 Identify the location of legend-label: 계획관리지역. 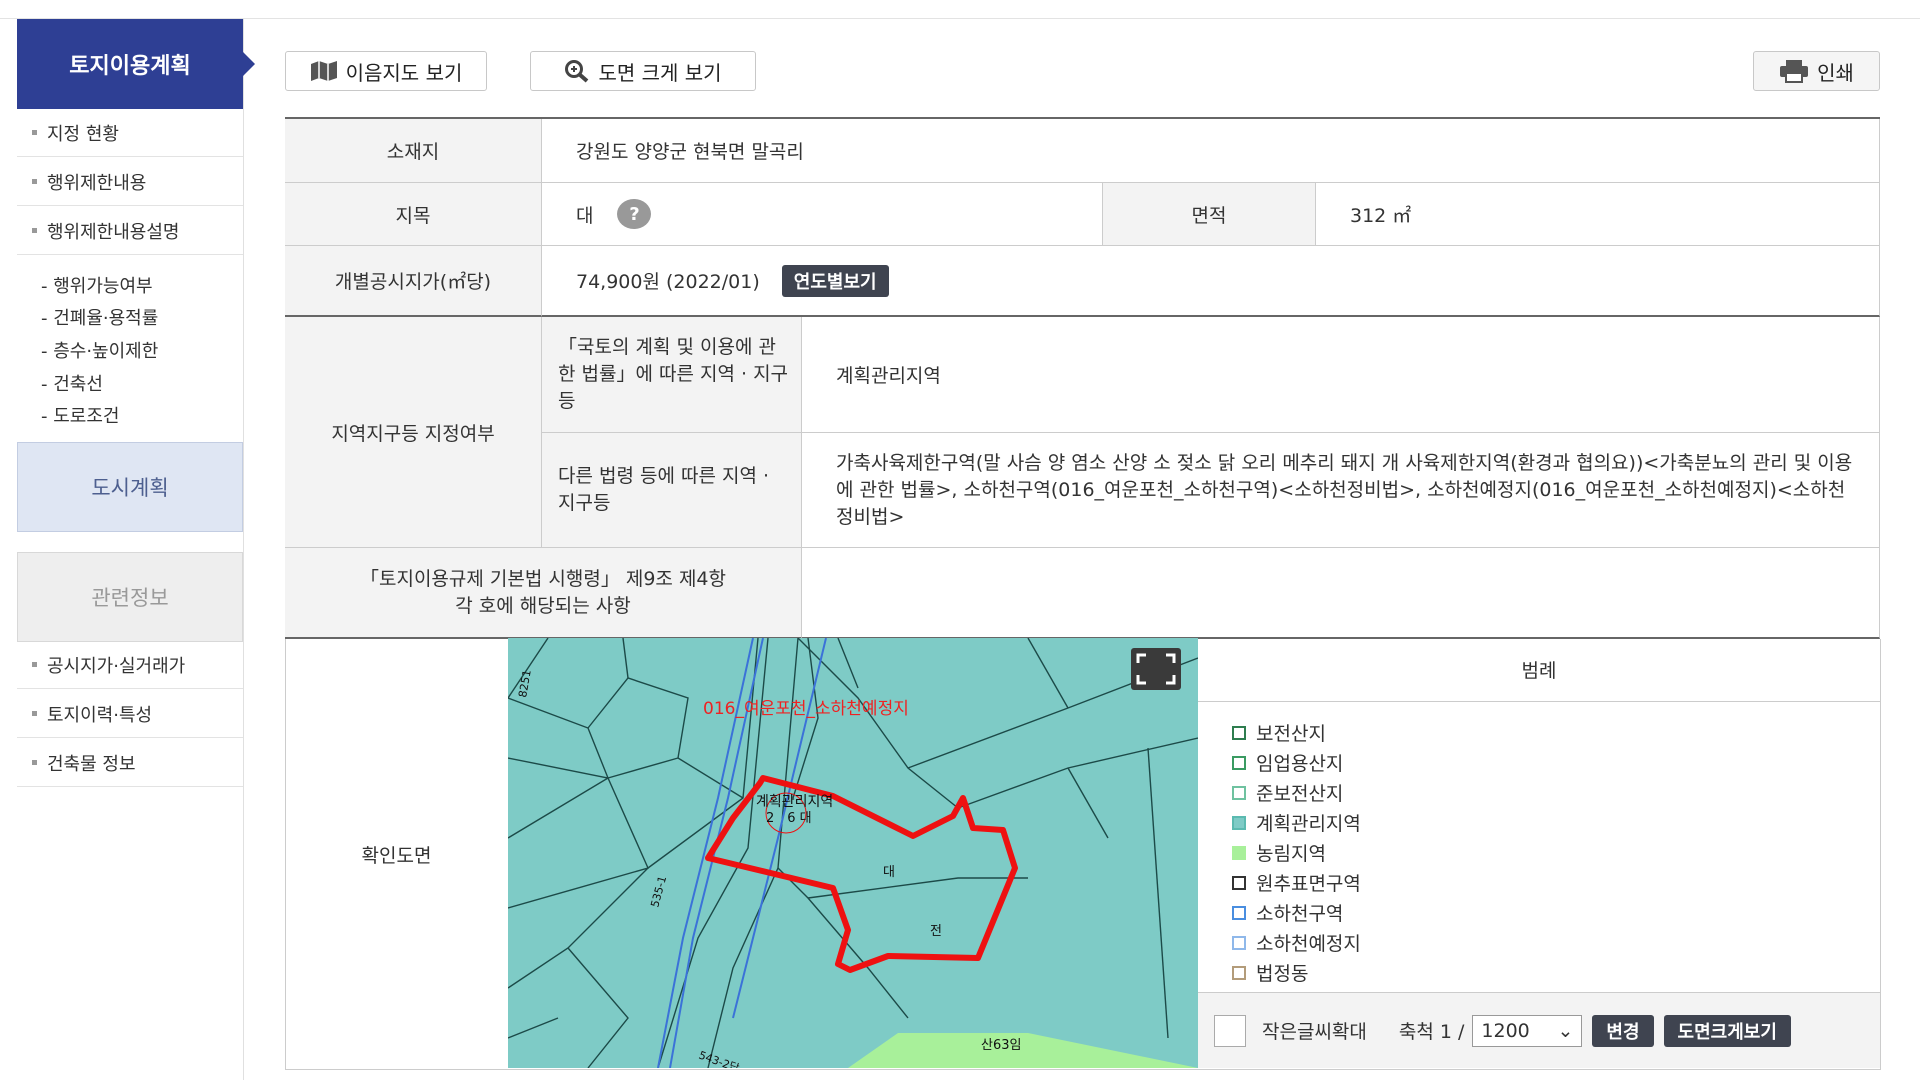
(1308, 824).